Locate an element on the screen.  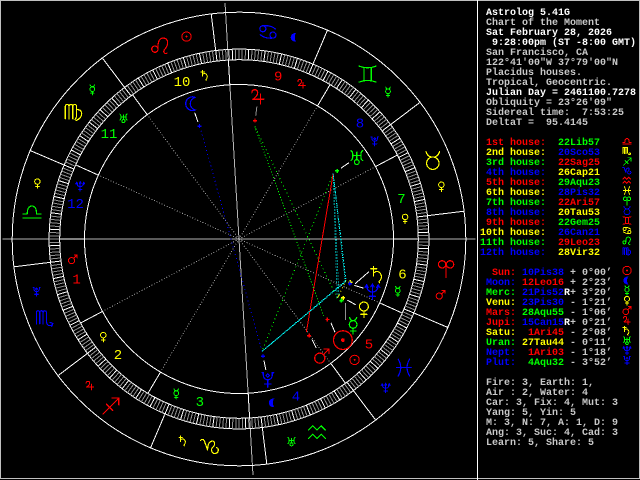
svg-text: 1 is located at coordinates (76, 281).